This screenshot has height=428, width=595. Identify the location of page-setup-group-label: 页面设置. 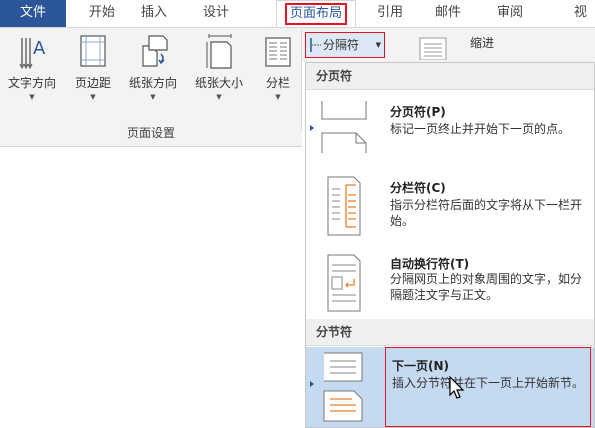
(150, 133).